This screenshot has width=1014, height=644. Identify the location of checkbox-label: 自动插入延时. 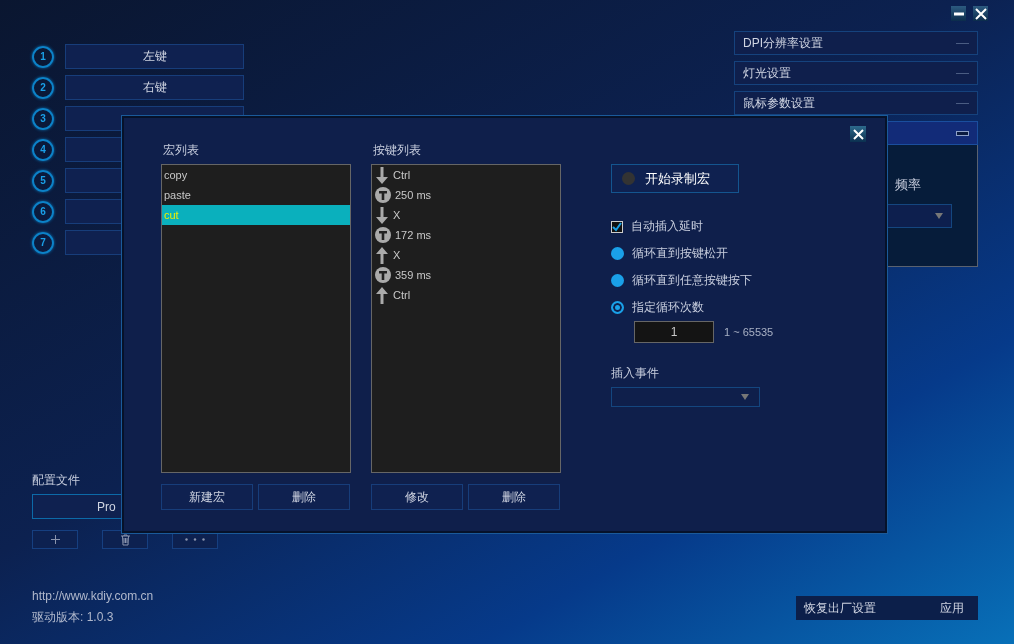
(667, 226).